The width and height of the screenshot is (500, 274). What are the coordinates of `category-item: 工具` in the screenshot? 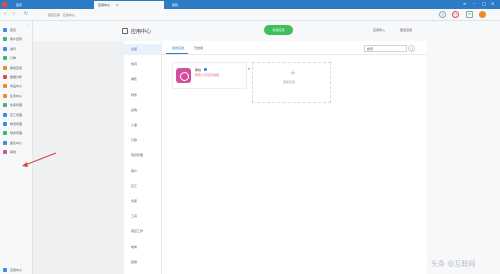 It's located at (143, 216).